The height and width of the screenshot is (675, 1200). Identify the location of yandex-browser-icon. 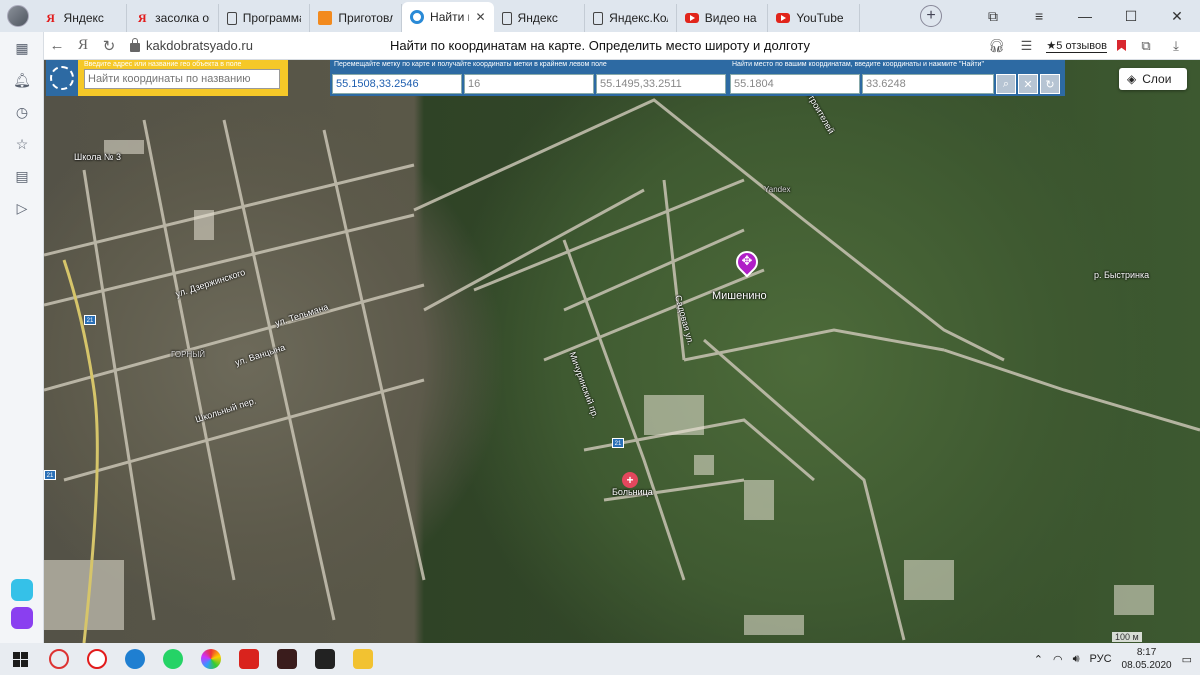
(97, 659).